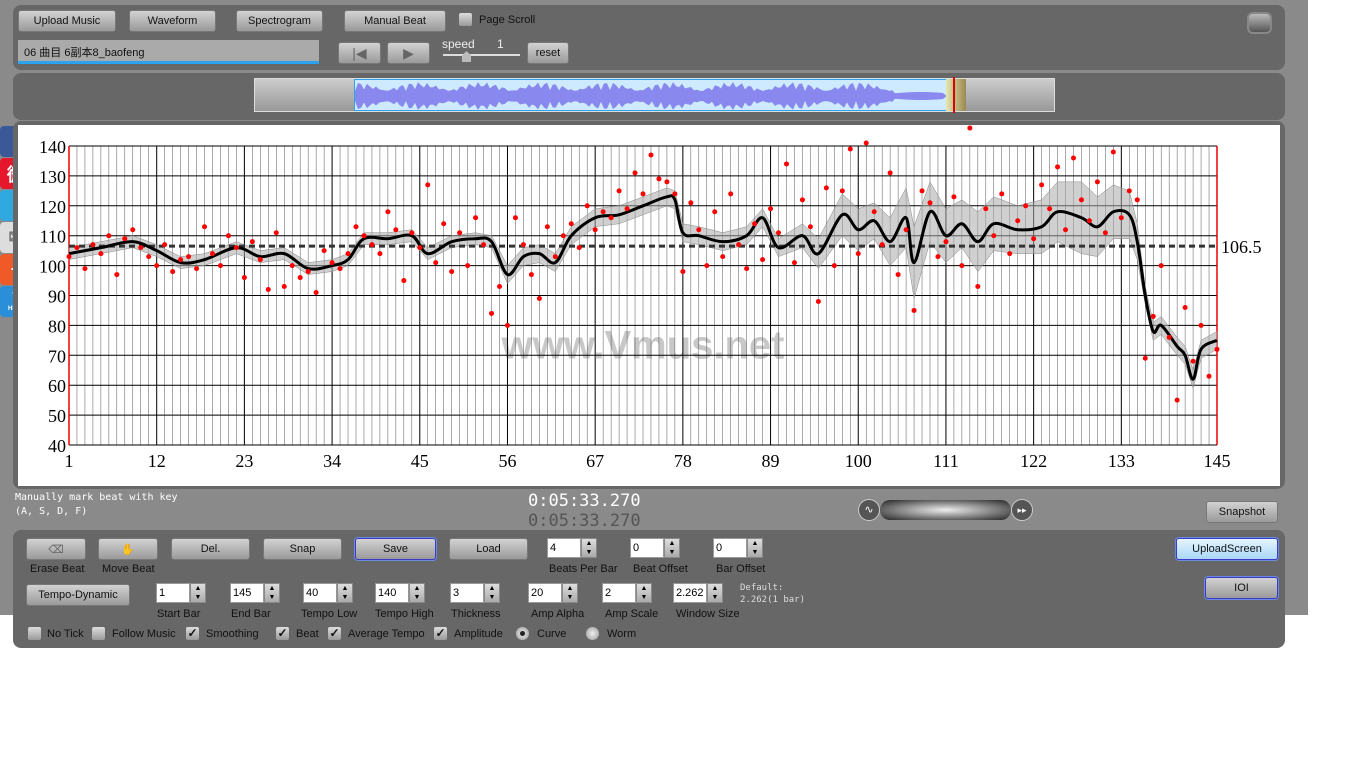 Image resolution: width=1366 pixels, height=768 pixels. What do you see at coordinates (1241, 588) in the screenshot?
I see `ioi-button: IOI` at bounding box center [1241, 588].